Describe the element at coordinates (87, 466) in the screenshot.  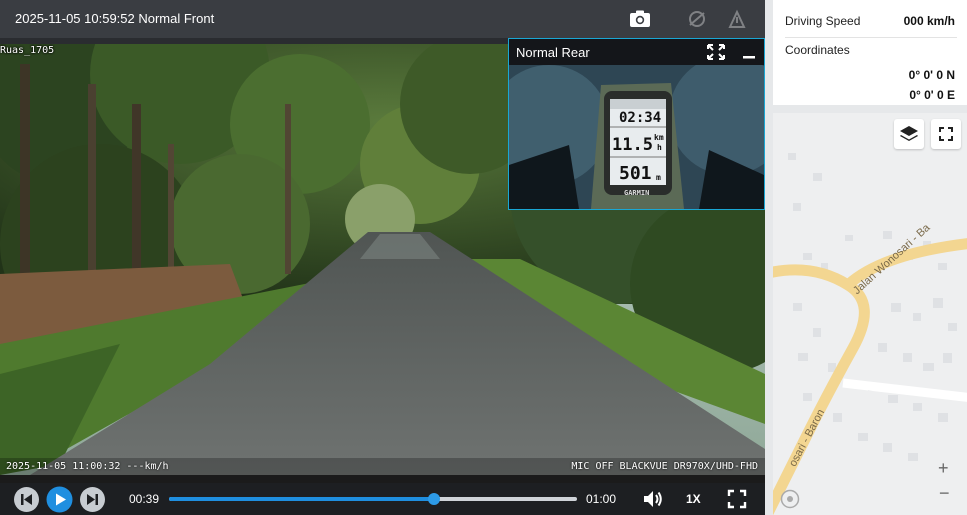
I see `video-timestamp-overlay: 2025-11-05 11:00:32 ---km/h` at that location.